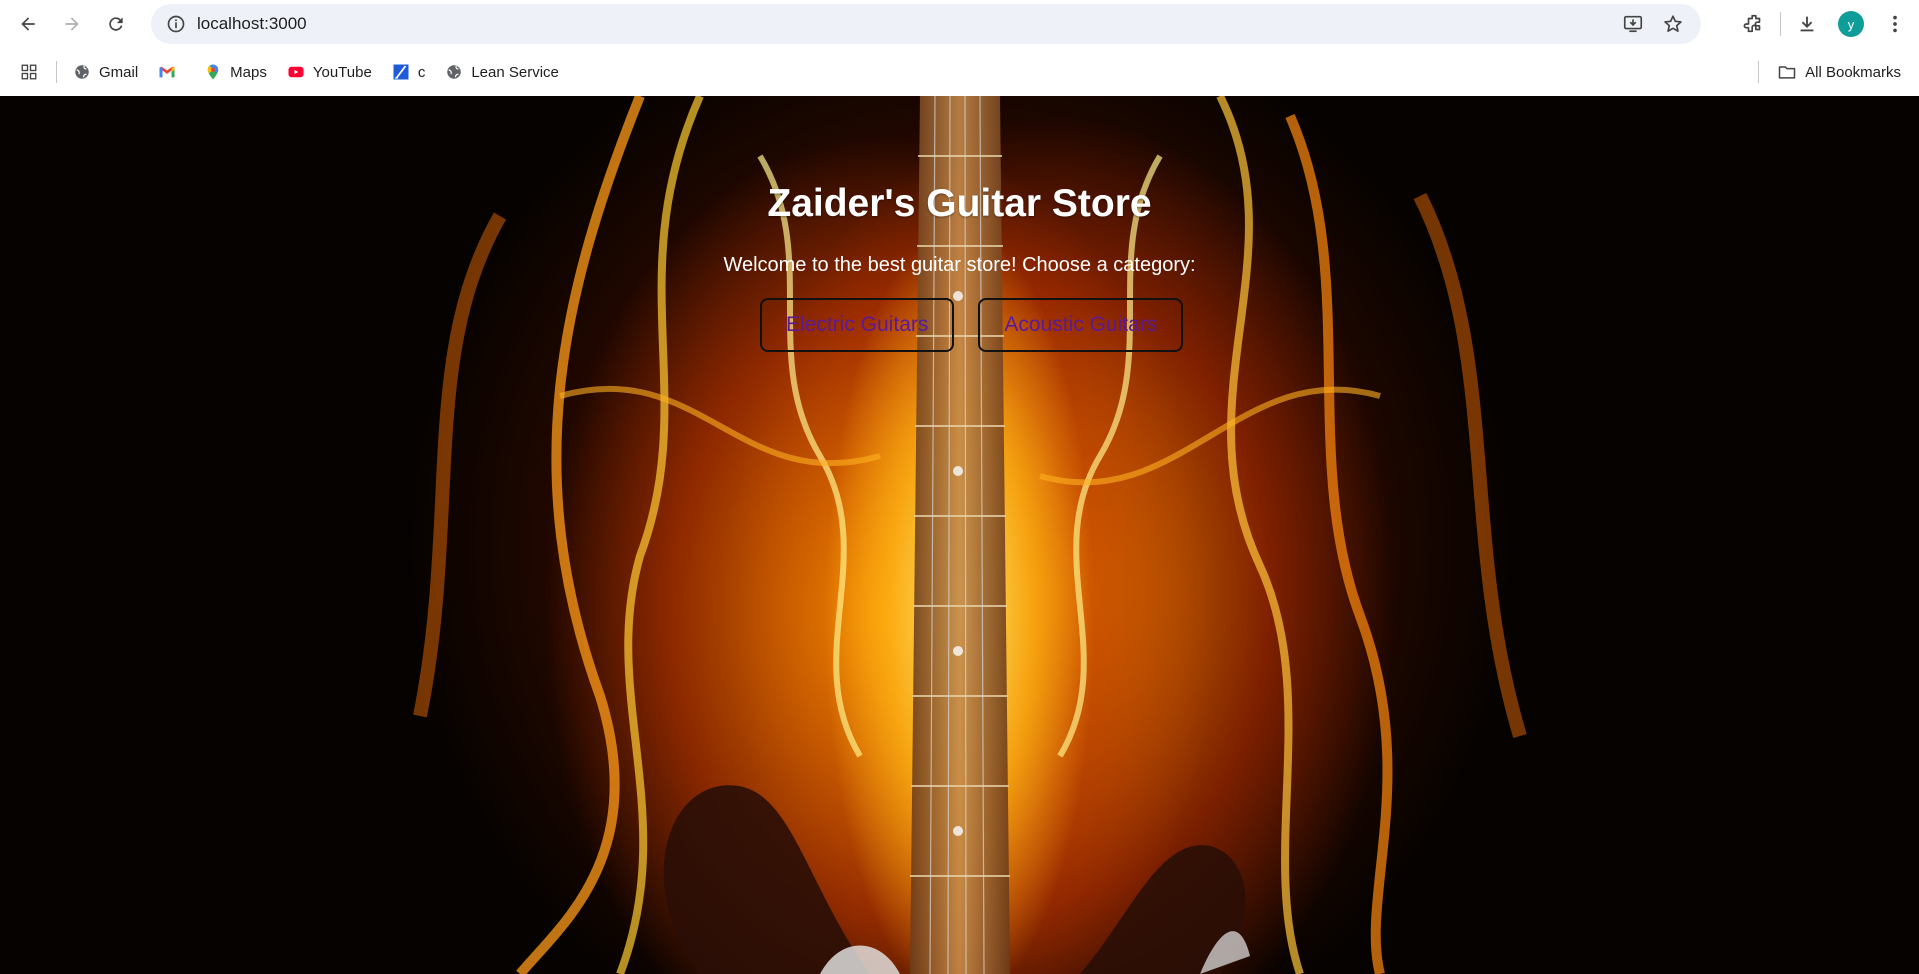 This screenshot has width=1919, height=974. I want to click on install-app-icon, so click(1633, 24).